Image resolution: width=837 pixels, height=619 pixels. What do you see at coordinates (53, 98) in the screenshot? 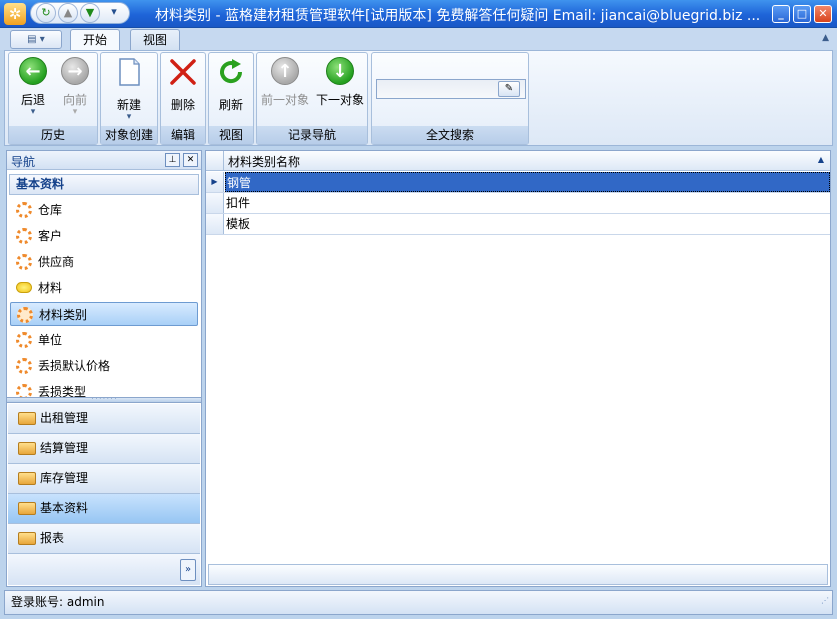
I see `group-history: ← 后退 ▾ → 向前 ▾ 历史` at bounding box center [53, 98].